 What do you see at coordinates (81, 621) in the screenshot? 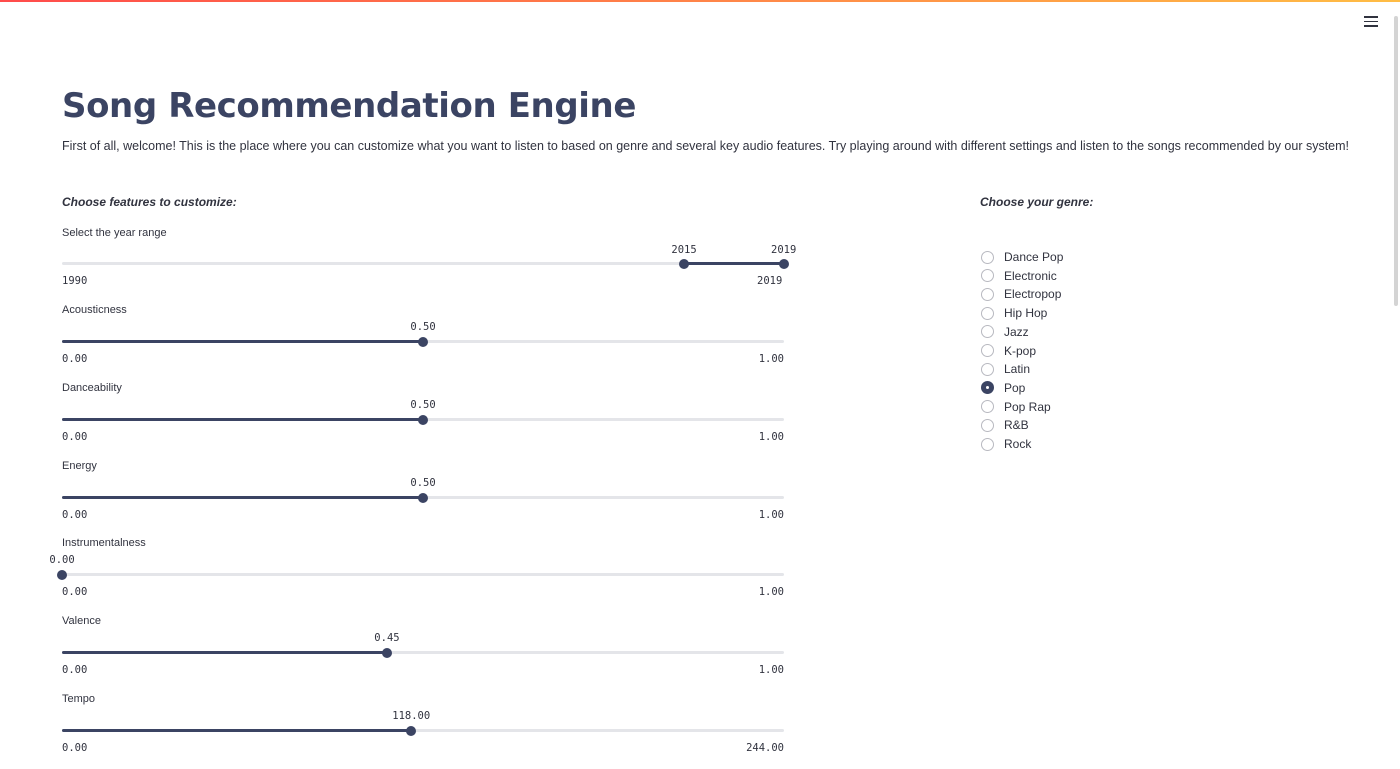
I see `valence-label: Valence` at bounding box center [81, 621].